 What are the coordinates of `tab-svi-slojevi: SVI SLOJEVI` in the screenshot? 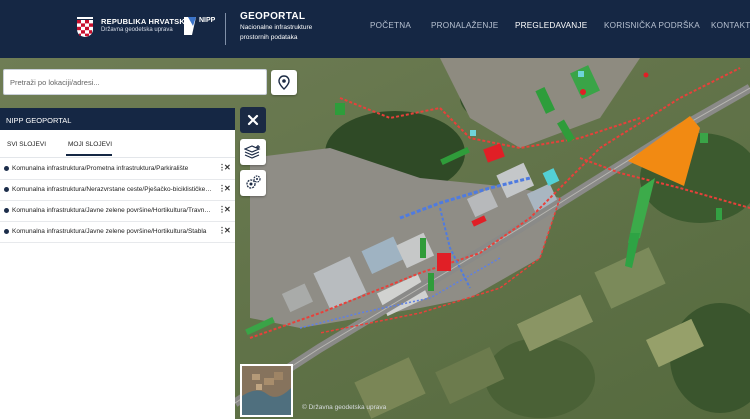 It's located at (26, 144).